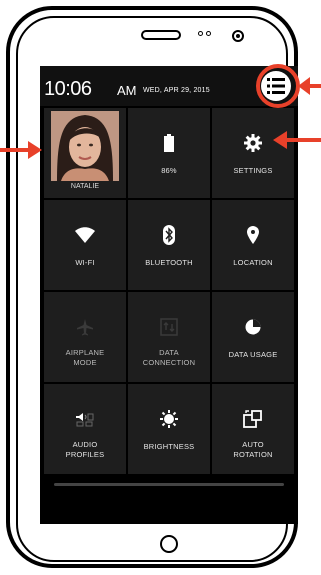 The height and width of the screenshot is (575, 321). I want to click on arrow-right-icon, so click(21, 150).